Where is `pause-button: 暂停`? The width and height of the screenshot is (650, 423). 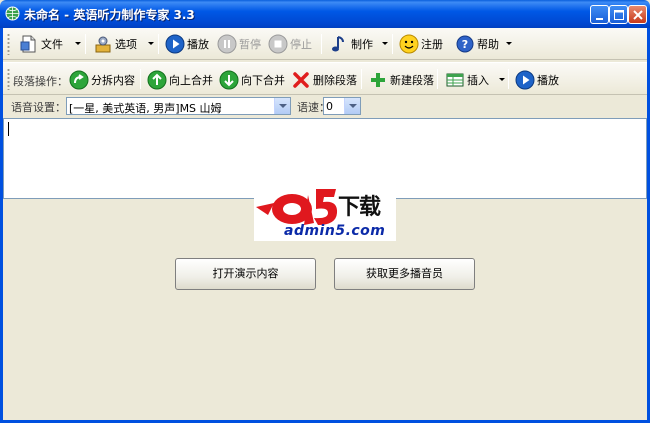 pause-button: 暂停 is located at coordinates (239, 44).